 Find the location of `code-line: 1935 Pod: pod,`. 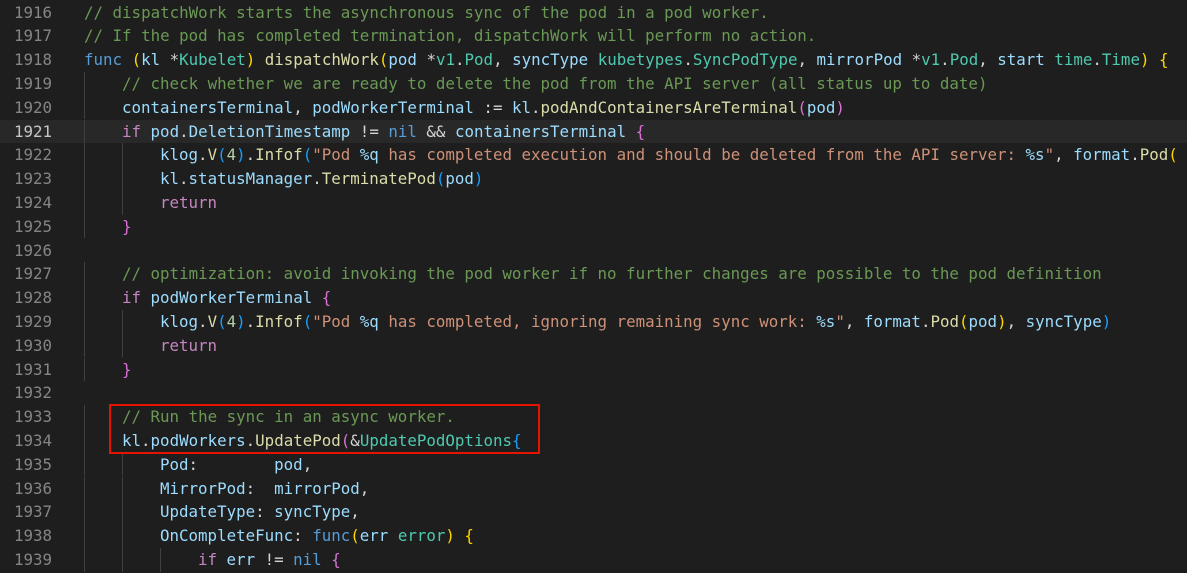

code-line: 1935 Pod: pod, is located at coordinates (593, 464).